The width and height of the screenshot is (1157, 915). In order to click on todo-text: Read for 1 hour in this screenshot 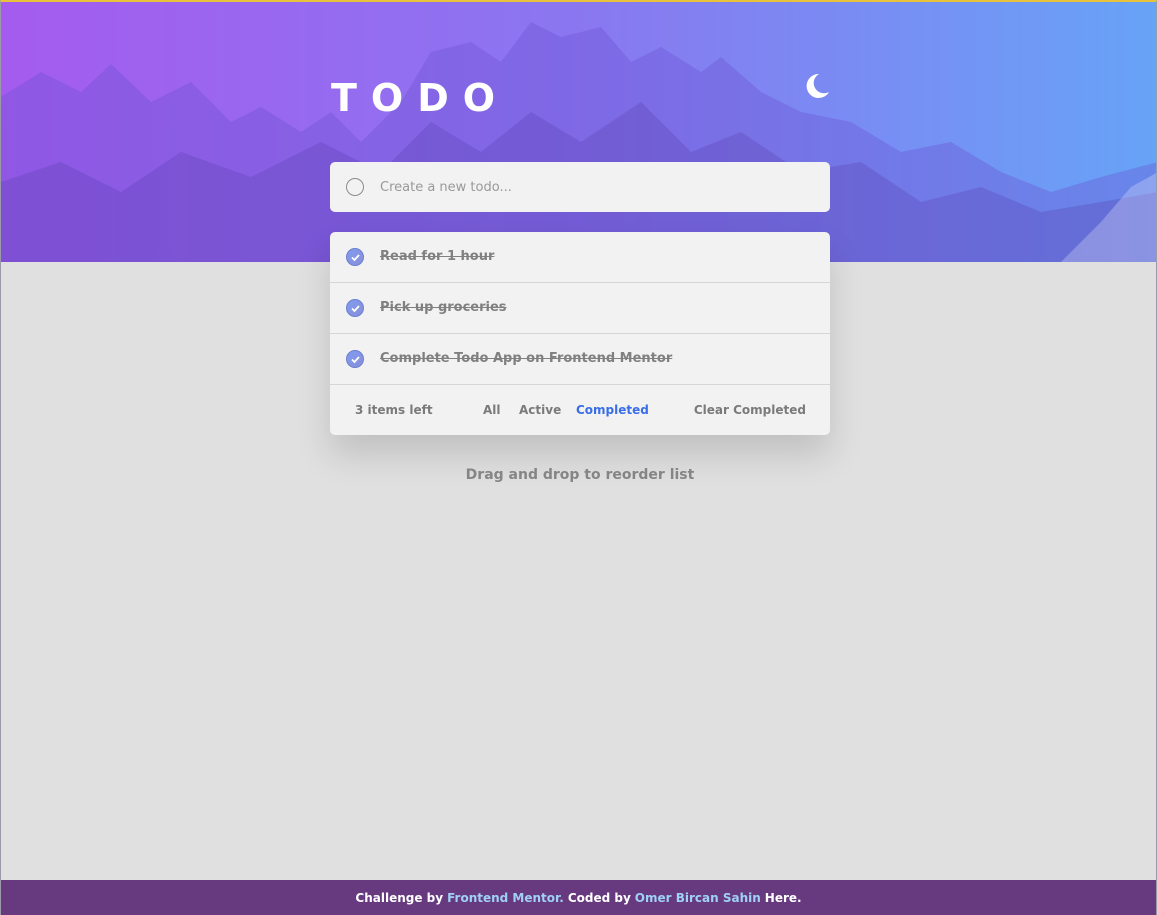, I will do `click(437, 256)`.